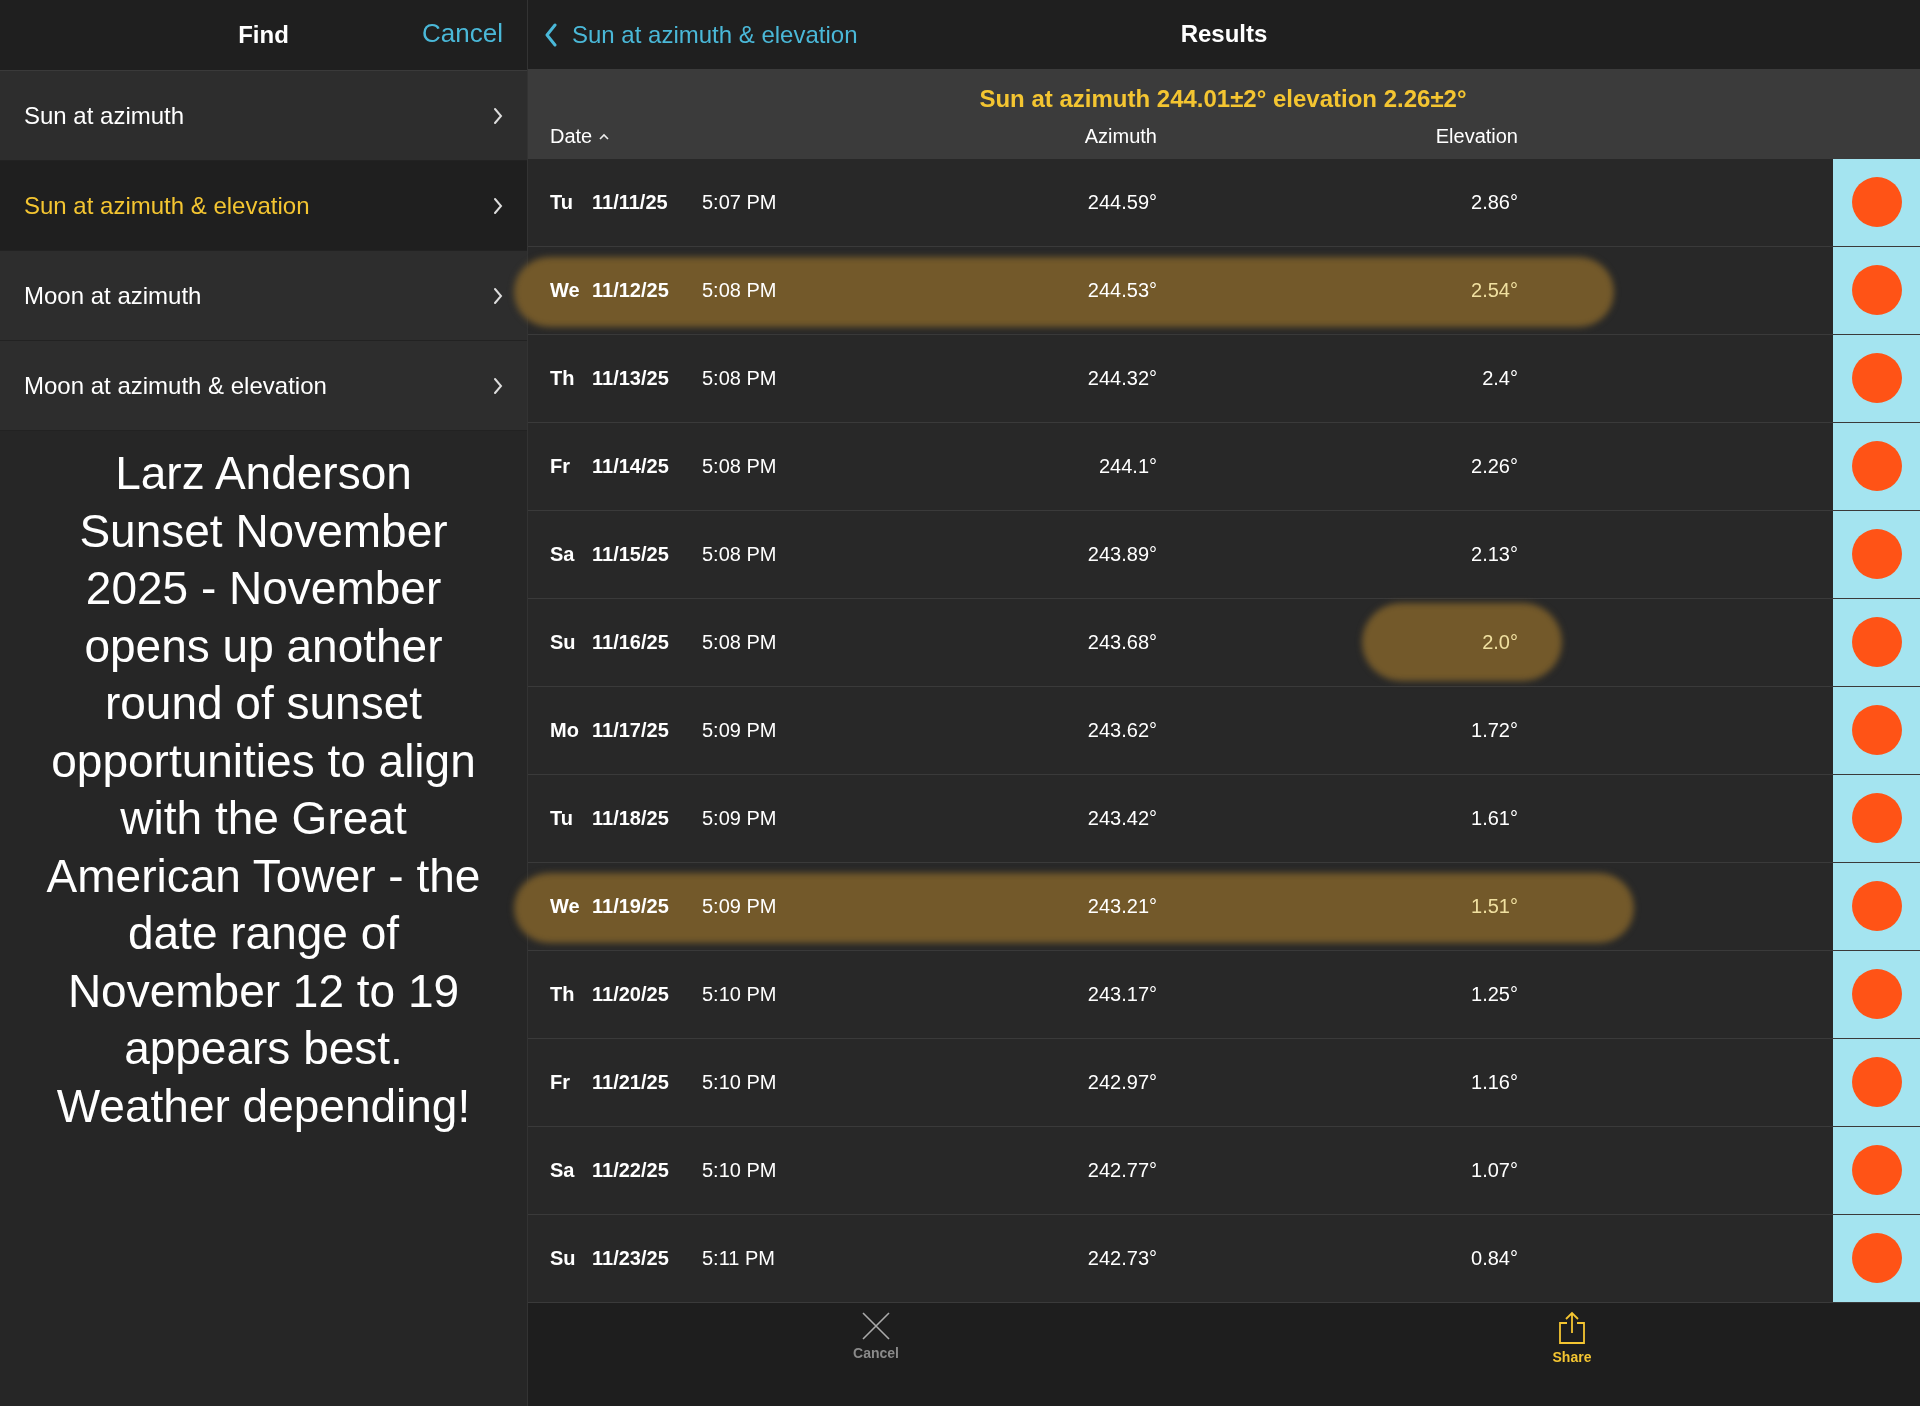 The width and height of the screenshot is (1920, 1406). Describe the element at coordinates (1121, 554) in the screenshot. I see `table-cell-text: 243.89°` at that location.